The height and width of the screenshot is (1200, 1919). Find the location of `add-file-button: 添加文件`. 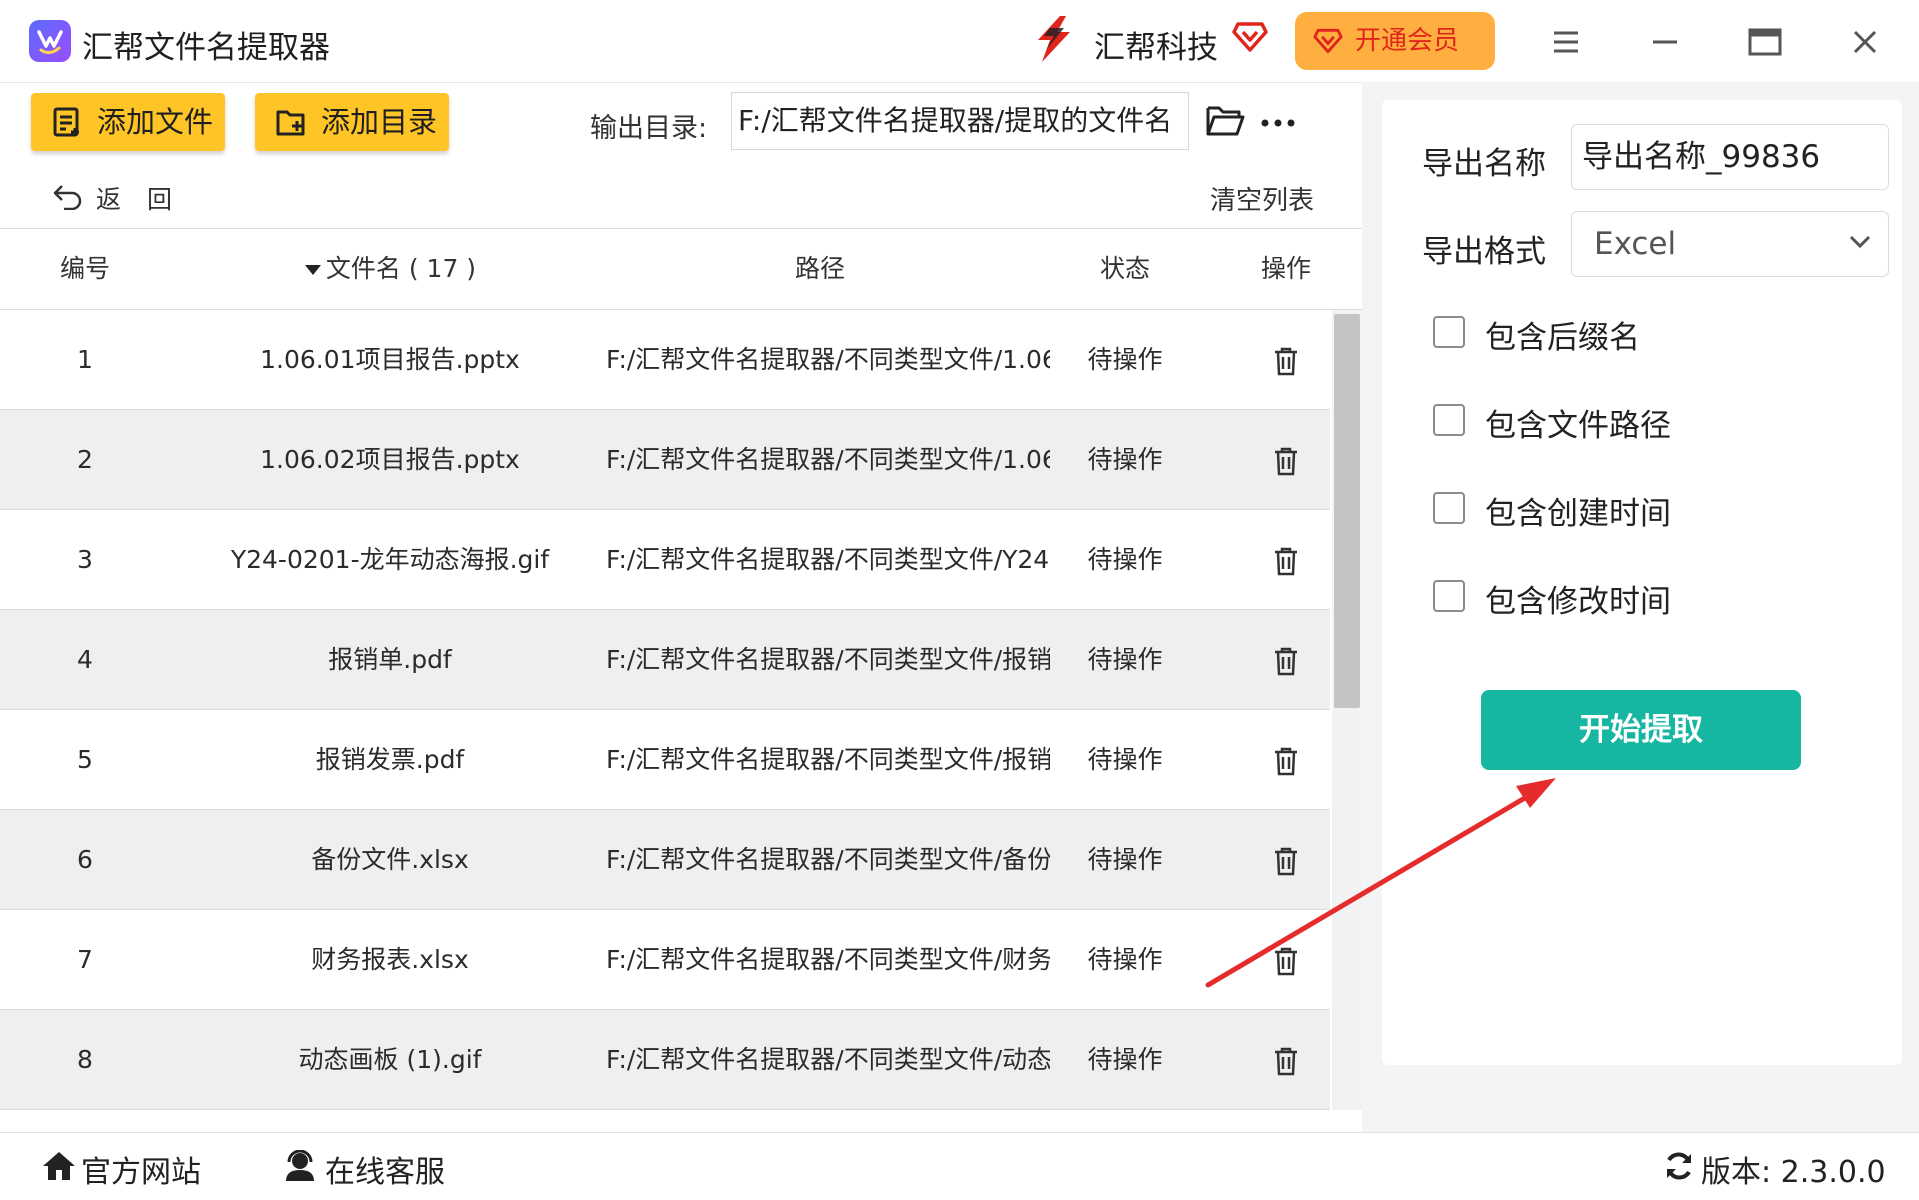

add-file-button: 添加文件 is located at coordinates (128, 122).